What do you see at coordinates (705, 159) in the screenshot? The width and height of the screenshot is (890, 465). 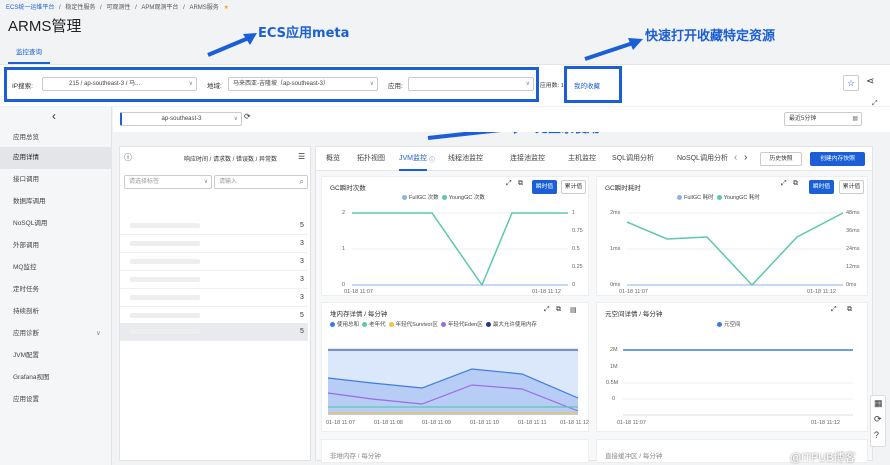 I see `tab-nosql: NoSQL调用分析` at bounding box center [705, 159].